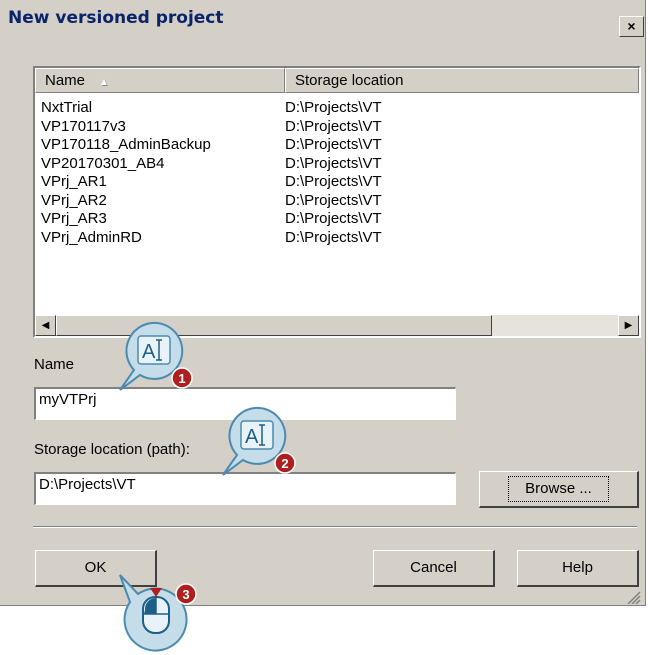  I want to click on dialog-title: New versioned project, so click(116, 18).